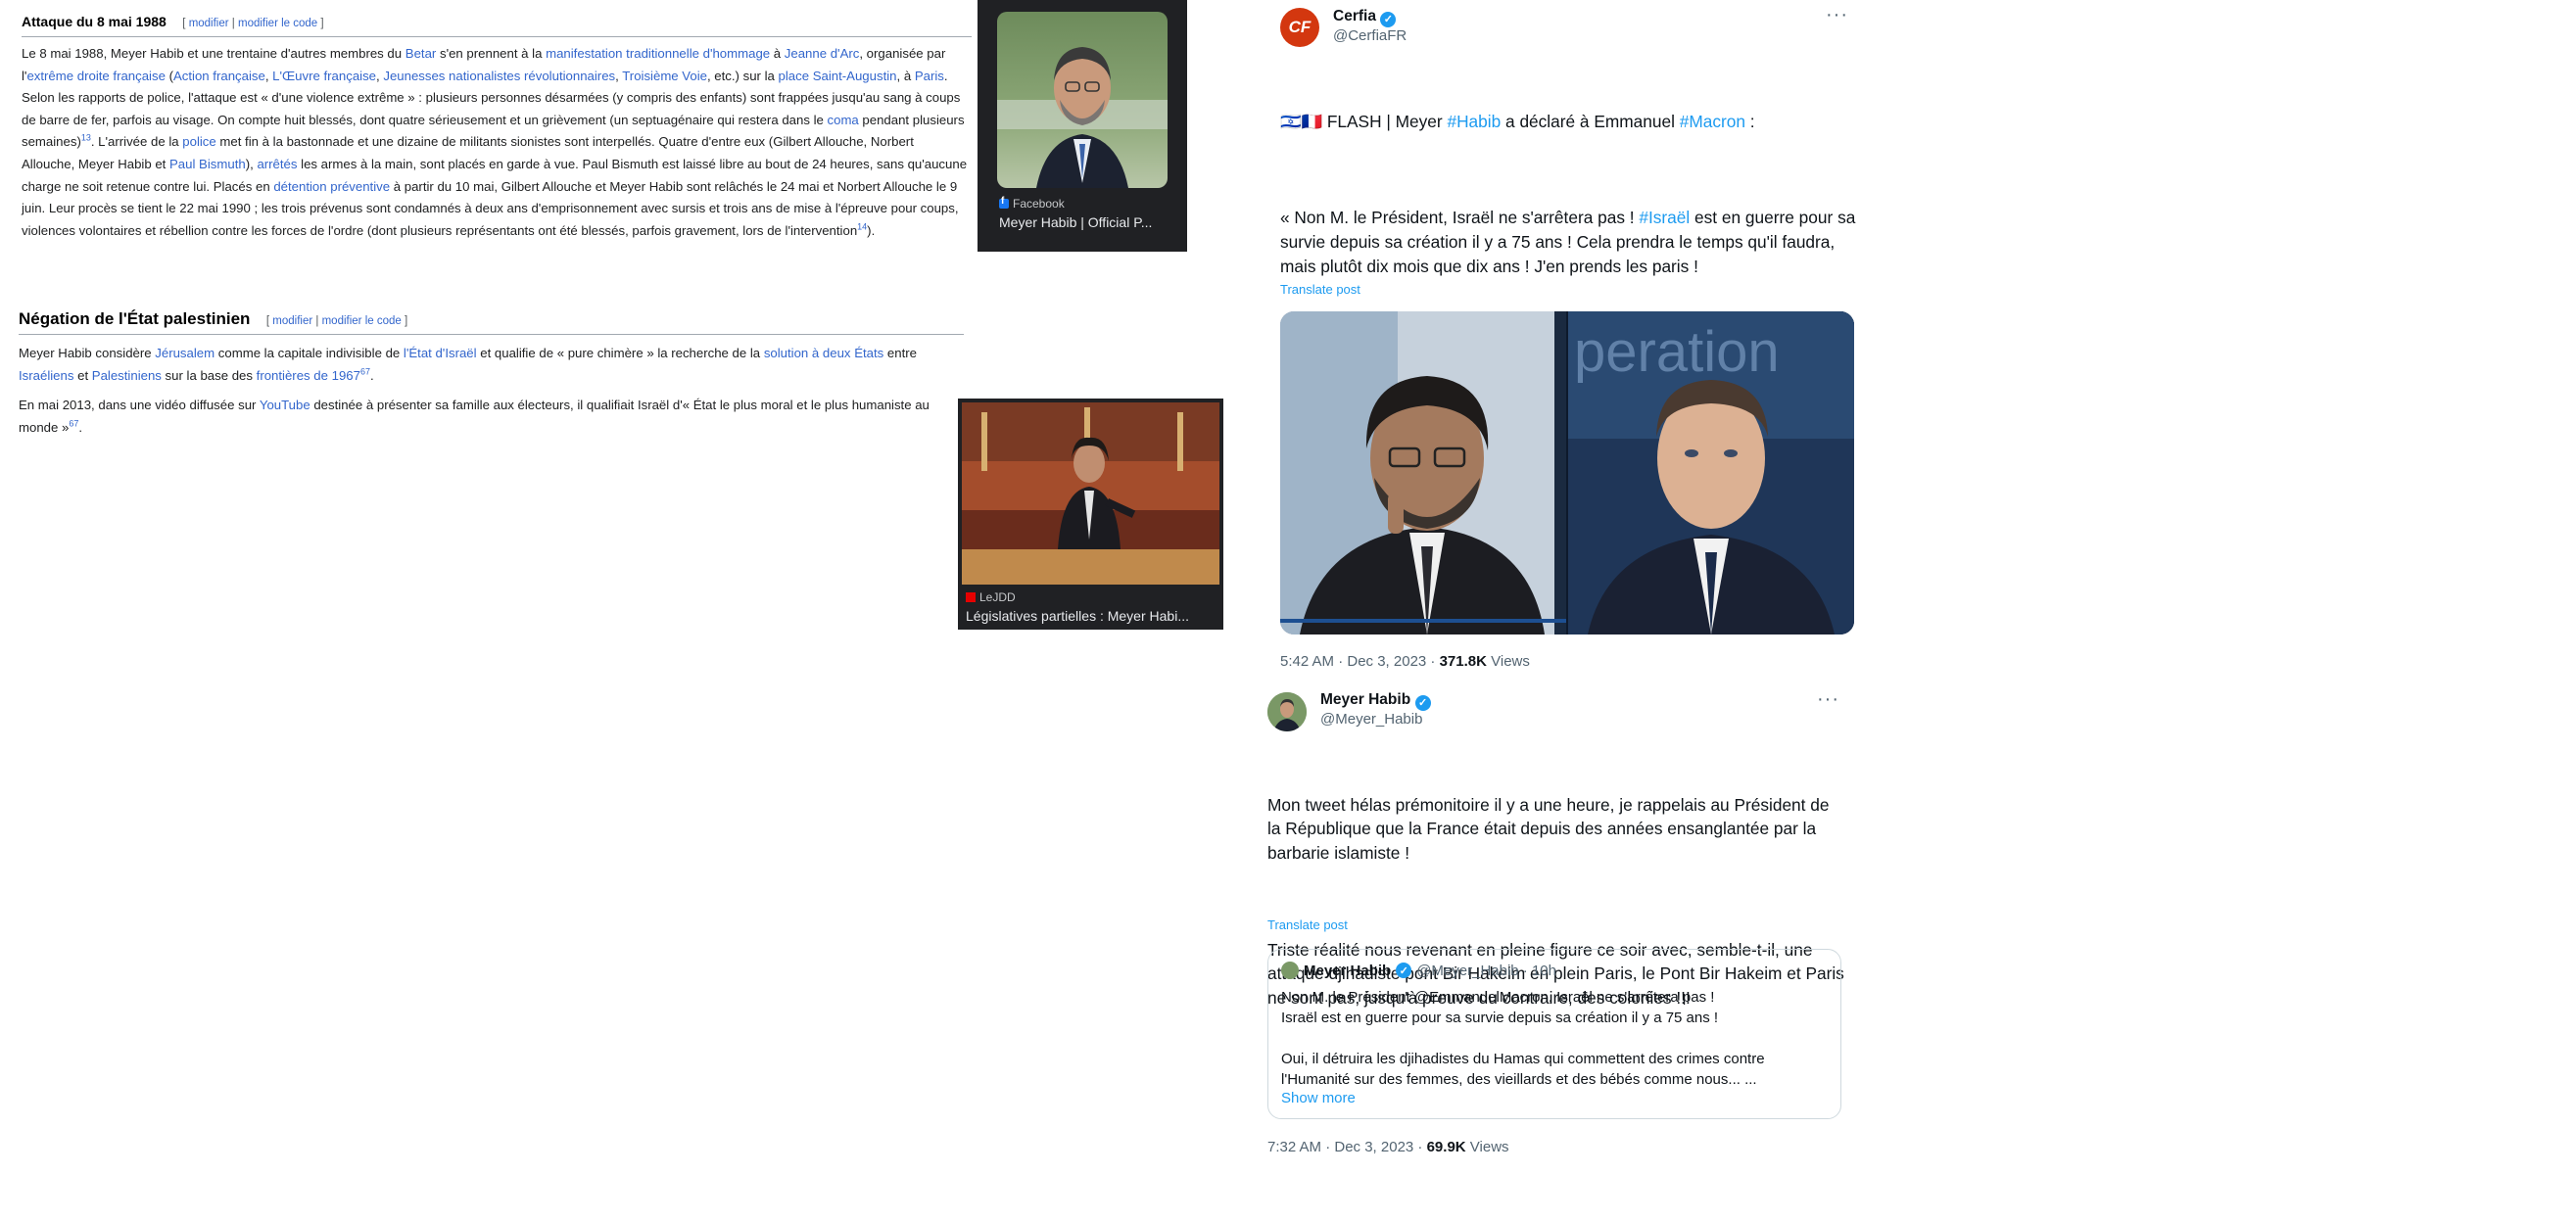 Image resolution: width=2576 pixels, height=1222 pixels. Describe the element at coordinates (1446, 1147) in the screenshot. I see `view-count: 69.9K` at that location.